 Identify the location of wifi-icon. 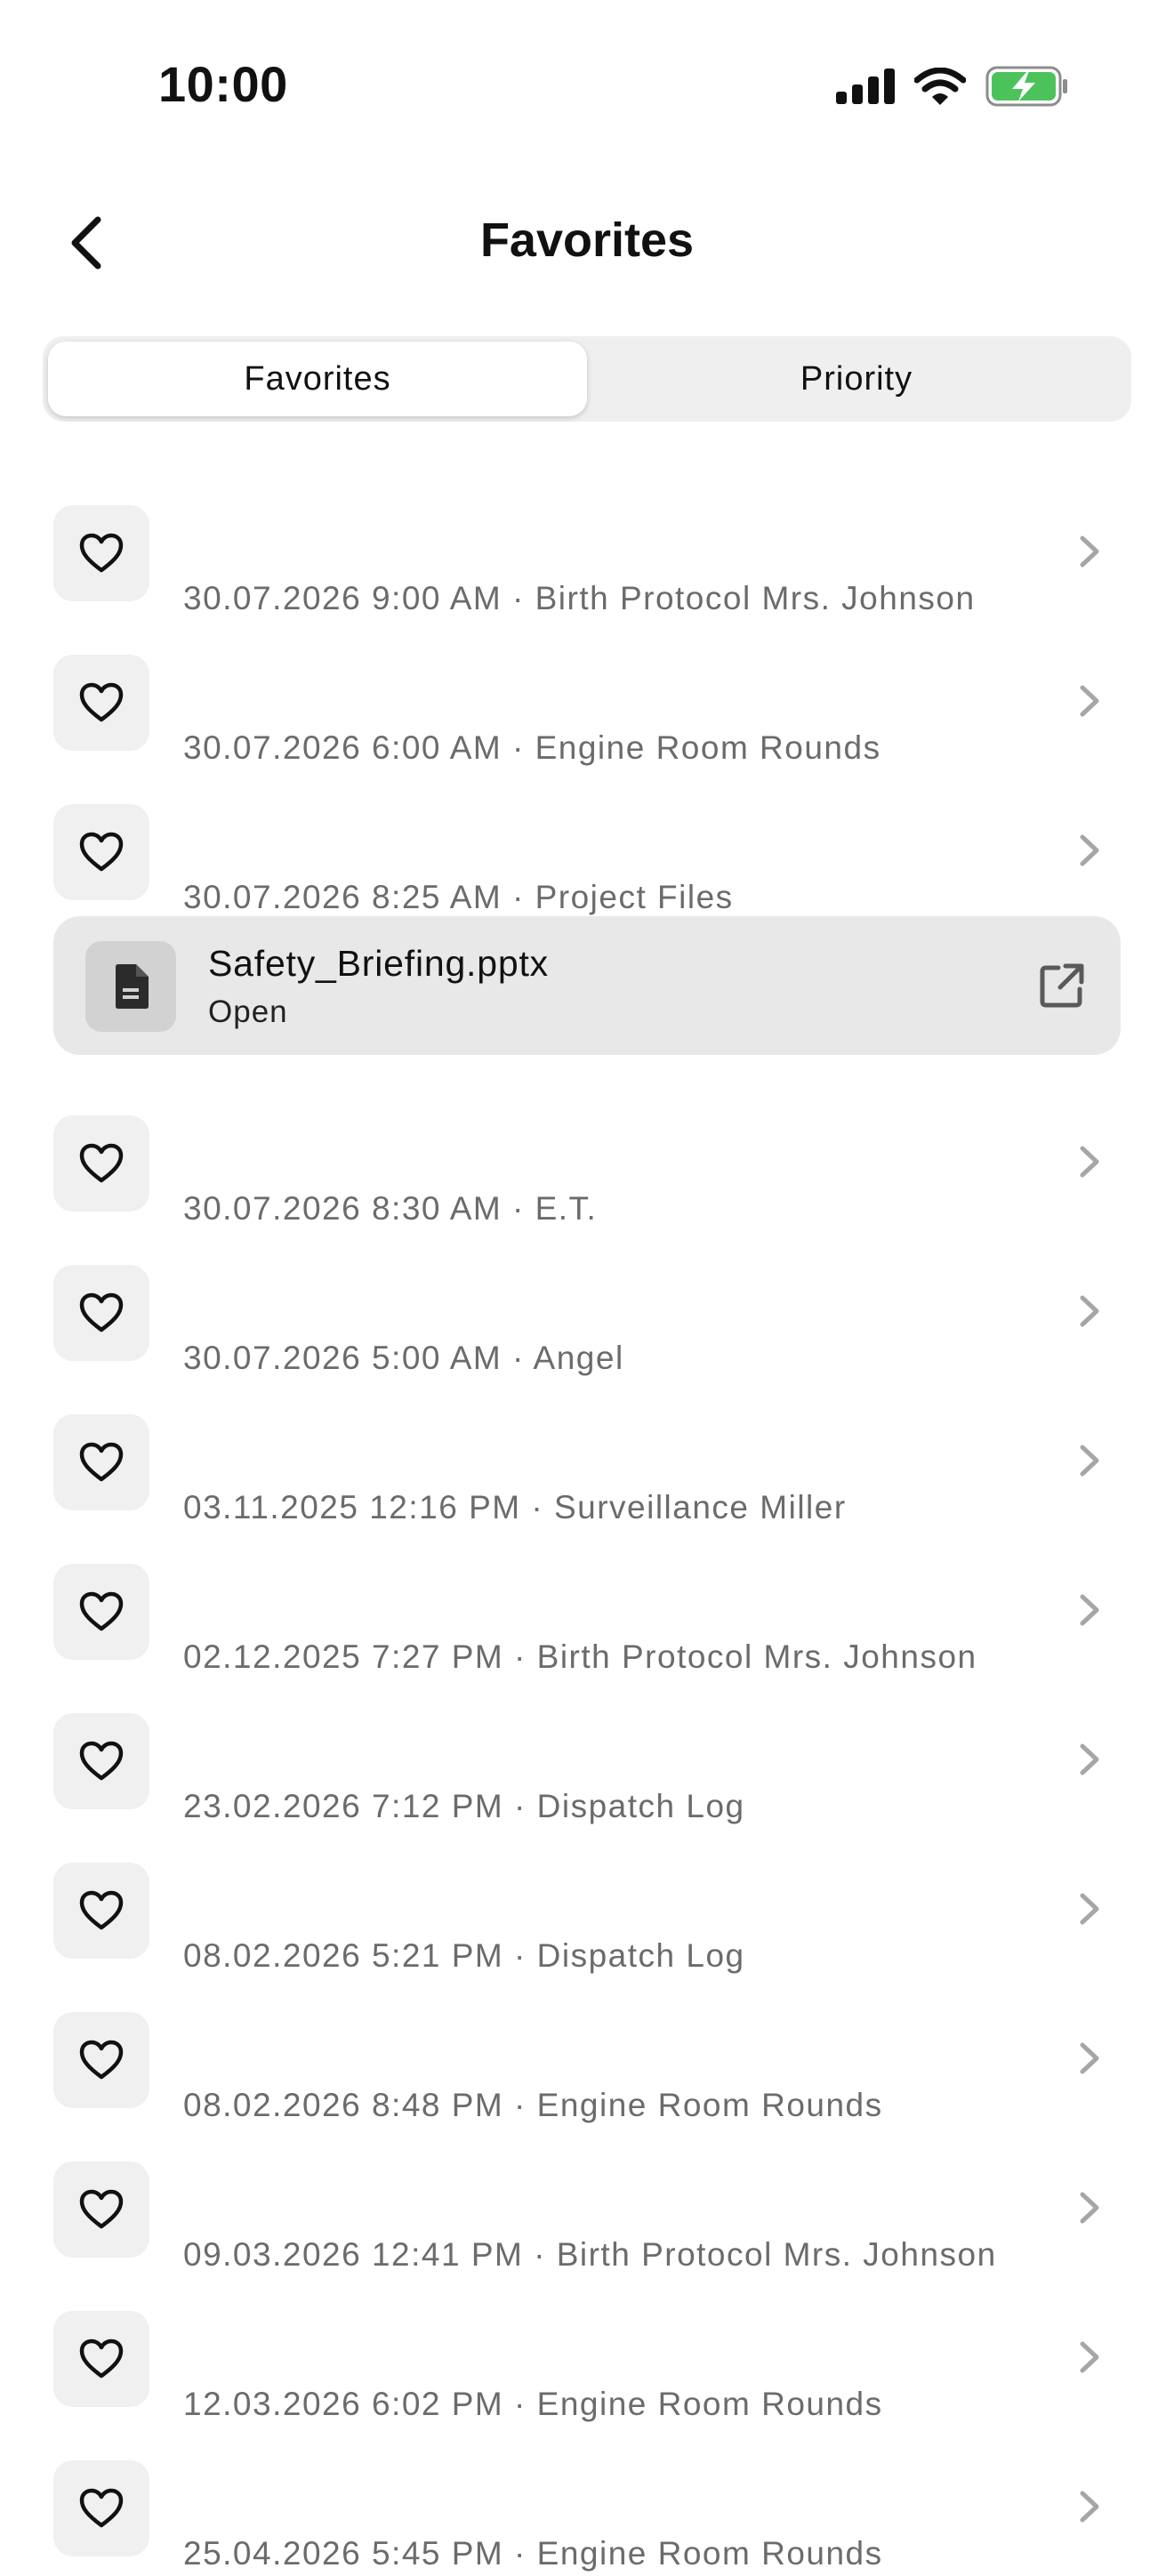
(940, 86).